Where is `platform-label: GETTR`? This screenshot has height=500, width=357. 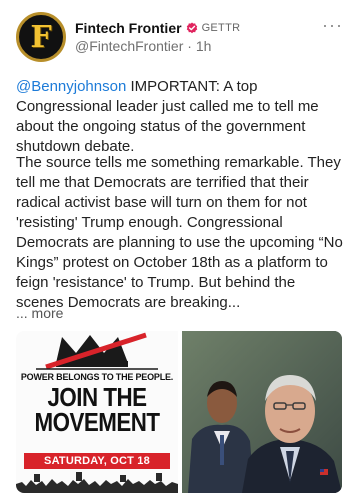
platform-label: GETTR is located at coordinates (221, 28).